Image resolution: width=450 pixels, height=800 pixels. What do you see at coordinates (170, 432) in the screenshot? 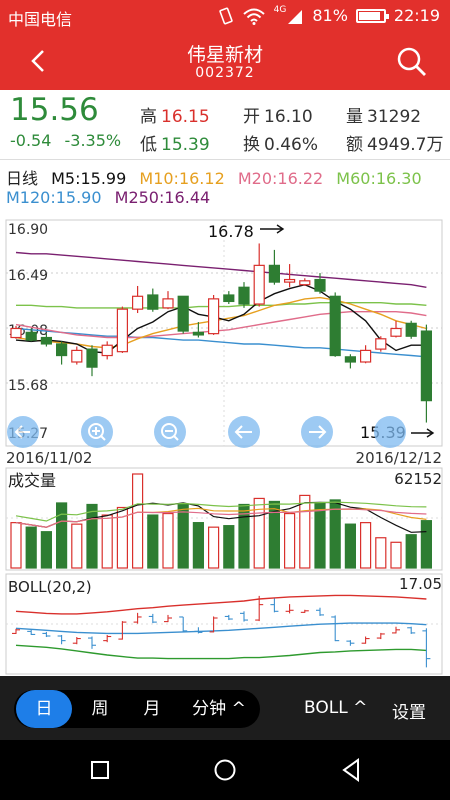
I see `zoom-out-icon` at bounding box center [170, 432].